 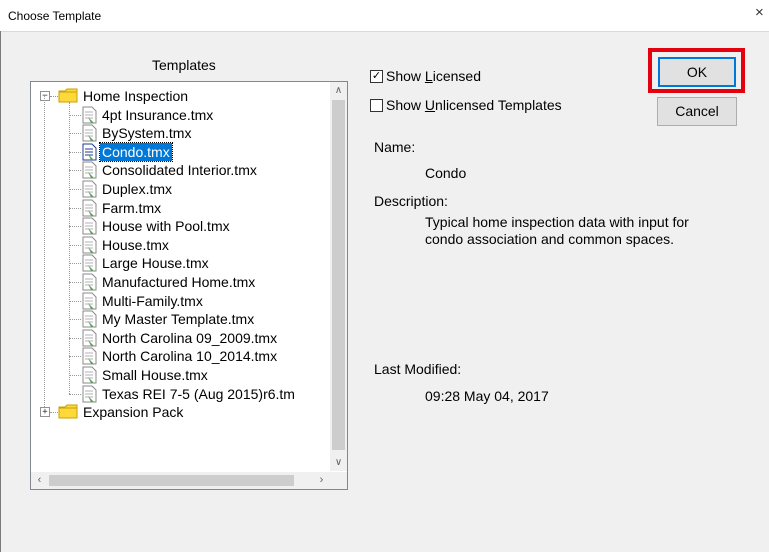 What do you see at coordinates (338, 90) in the screenshot?
I see `scroll-up-arrow-icon: ∧` at bounding box center [338, 90].